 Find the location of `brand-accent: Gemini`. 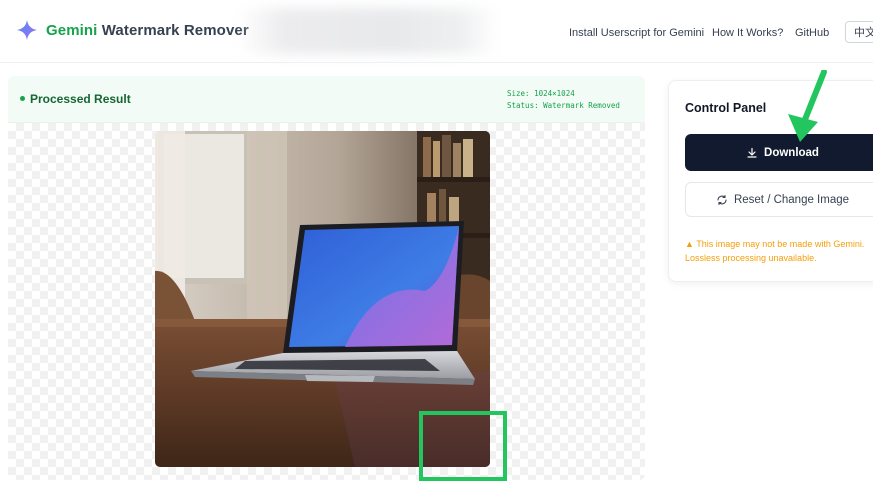

brand-accent: Gemini is located at coordinates (72, 30).